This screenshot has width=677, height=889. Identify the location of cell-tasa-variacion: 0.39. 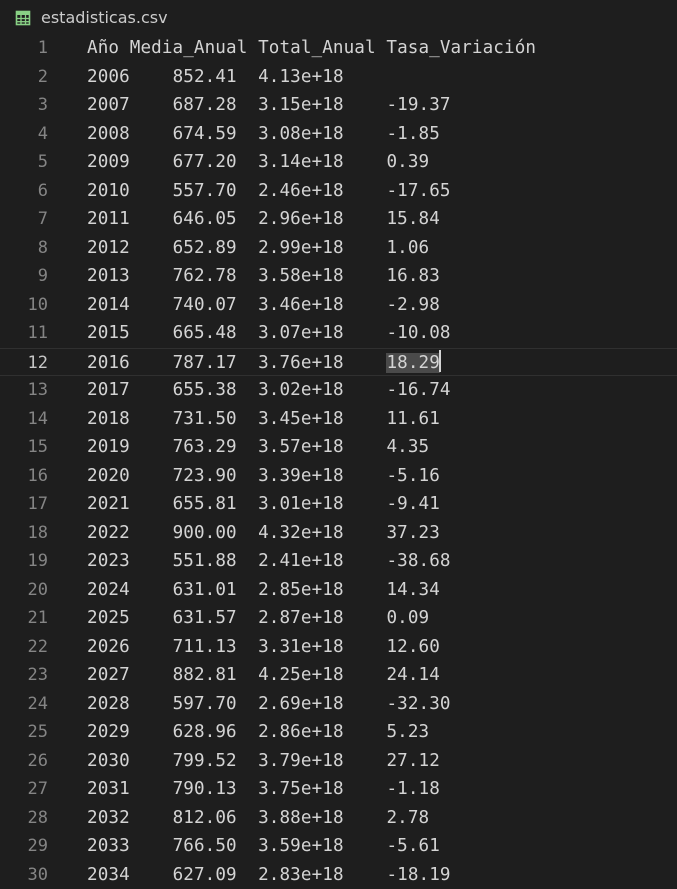
(407, 162).